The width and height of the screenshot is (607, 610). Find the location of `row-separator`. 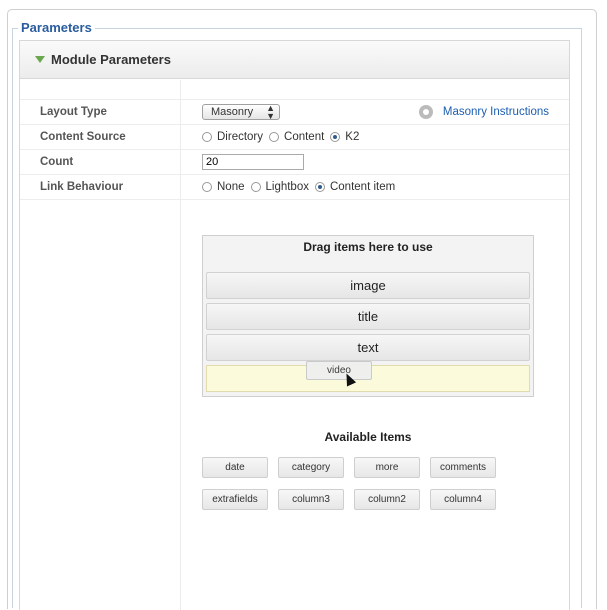

row-separator is located at coordinates (294, 199).